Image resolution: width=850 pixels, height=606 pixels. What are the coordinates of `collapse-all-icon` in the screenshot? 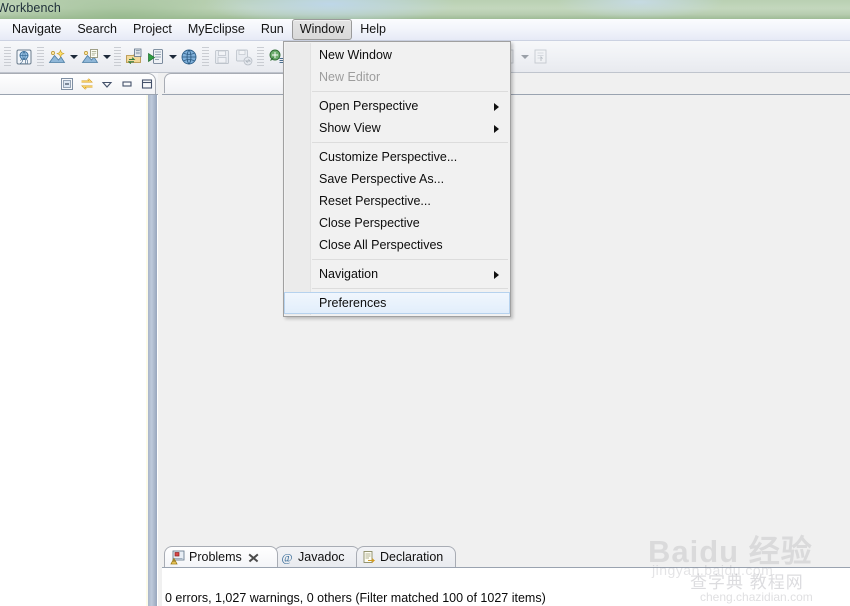 It's located at (66, 83).